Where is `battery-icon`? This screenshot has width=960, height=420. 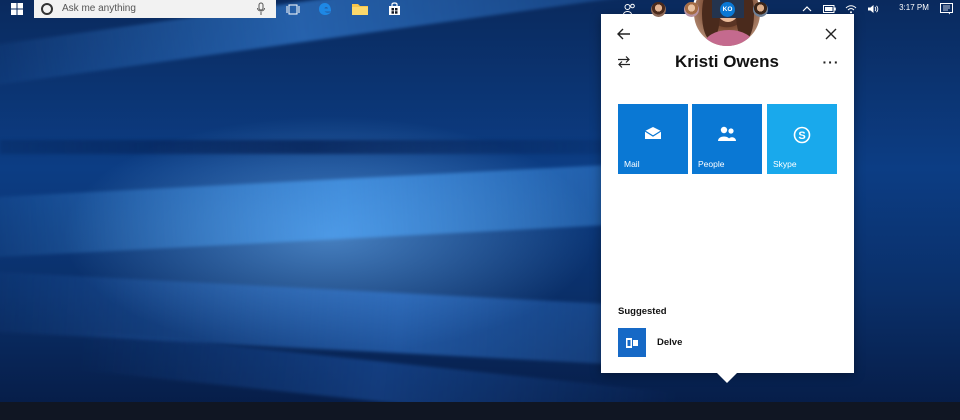 battery-icon is located at coordinates (829, 9).